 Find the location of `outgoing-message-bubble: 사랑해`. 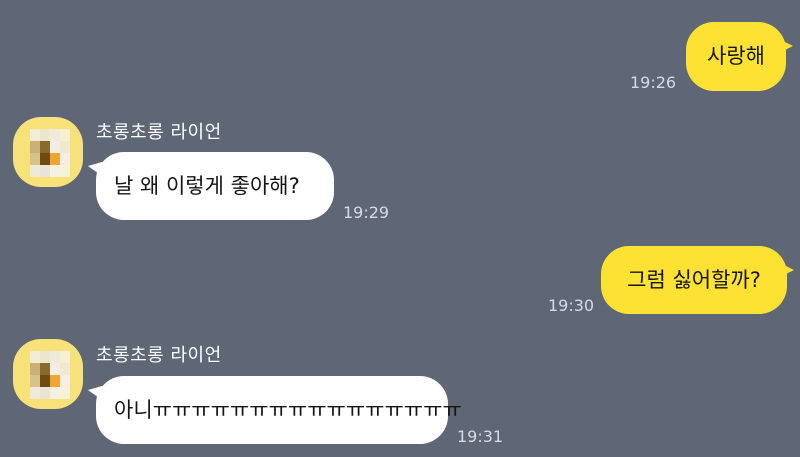

outgoing-message-bubble: 사랑해 is located at coordinates (739, 56).